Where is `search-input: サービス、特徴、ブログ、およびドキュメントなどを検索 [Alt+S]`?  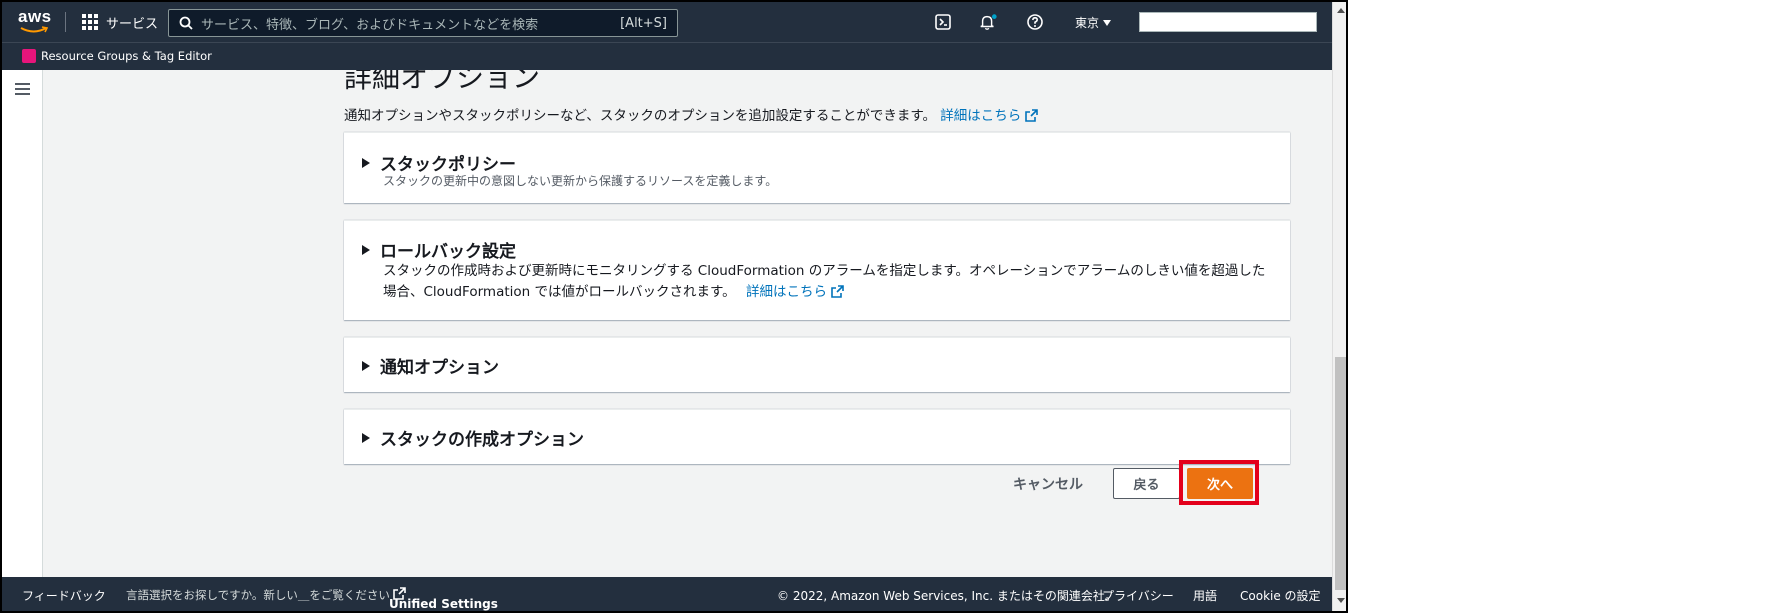
search-input: サービス、特徴、ブログ、およびドキュメントなどを検索 [Alt+S] is located at coordinates (423, 23).